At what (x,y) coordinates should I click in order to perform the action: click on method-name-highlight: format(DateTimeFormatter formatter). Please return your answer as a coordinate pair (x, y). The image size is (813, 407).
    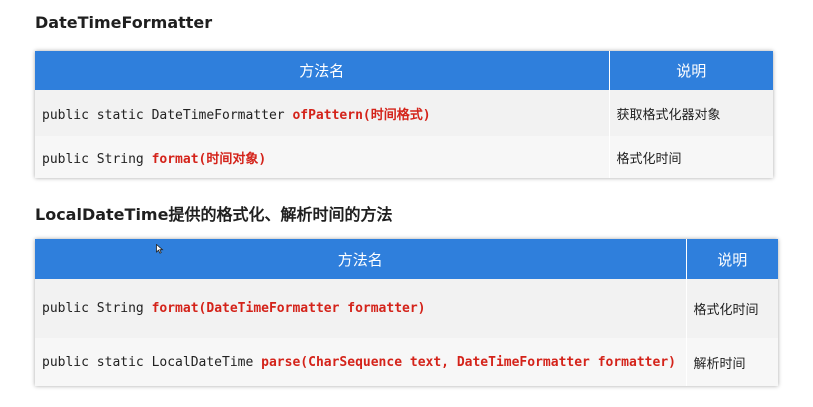
    Looking at the image, I should click on (288, 308).